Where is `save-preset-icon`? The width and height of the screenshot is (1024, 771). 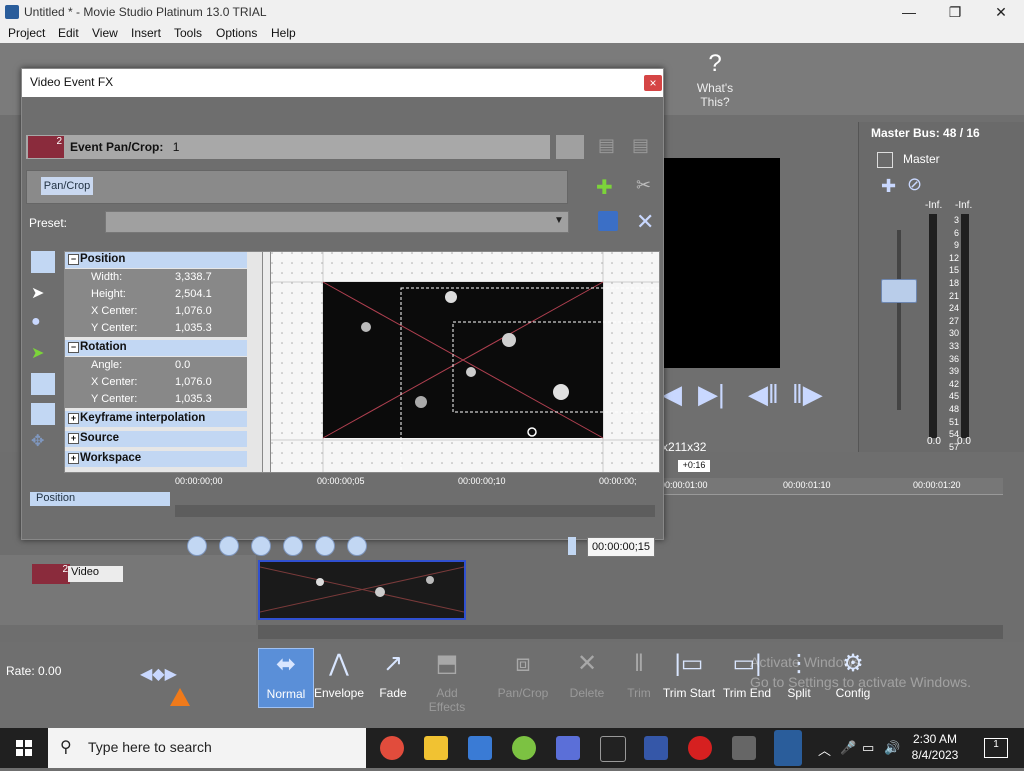 save-preset-icon is located at coordinates (608, 221).